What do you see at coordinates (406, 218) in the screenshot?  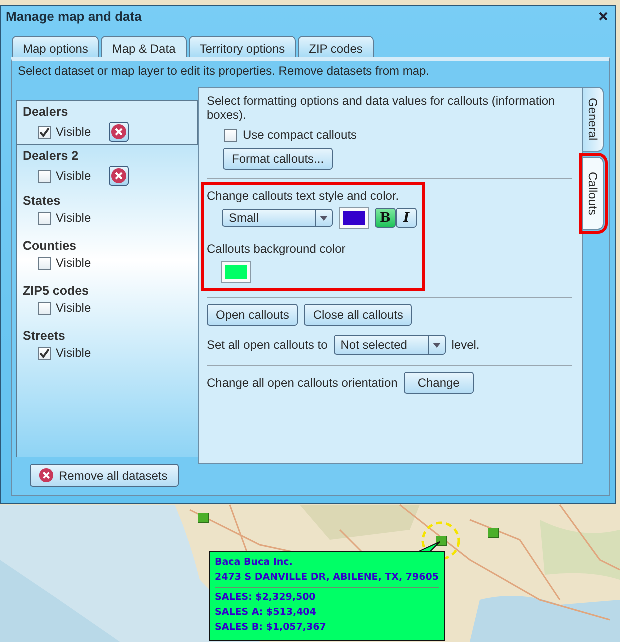 I see `italic-toggle: I` at bounding box center [406, 218].